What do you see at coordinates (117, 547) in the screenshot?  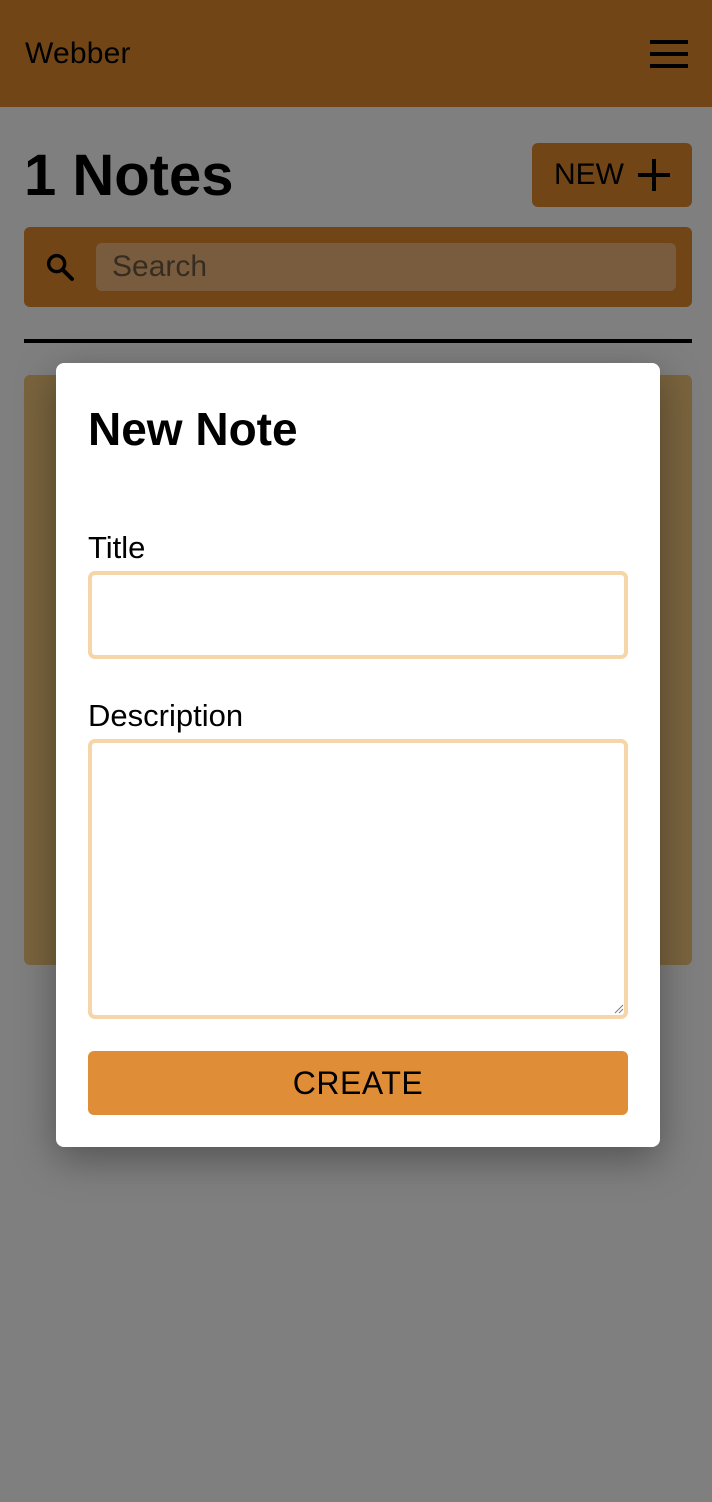 I see `title-field-label: Title` at bounding box center [117, 547].